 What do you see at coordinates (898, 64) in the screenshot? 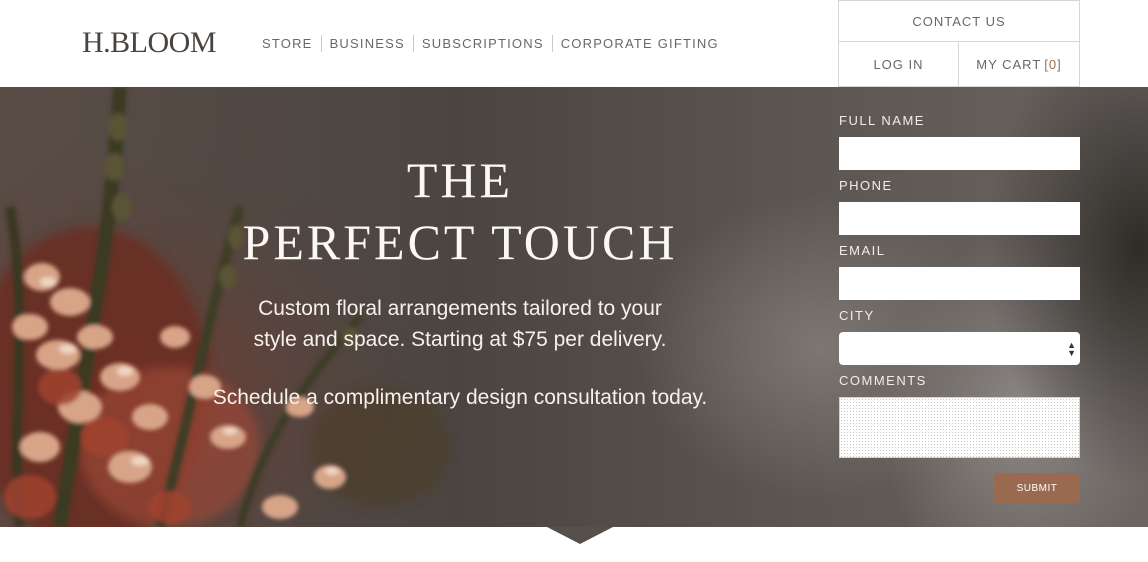
I see `log-in-link: LOG IN` at bounding box center [898, 64].